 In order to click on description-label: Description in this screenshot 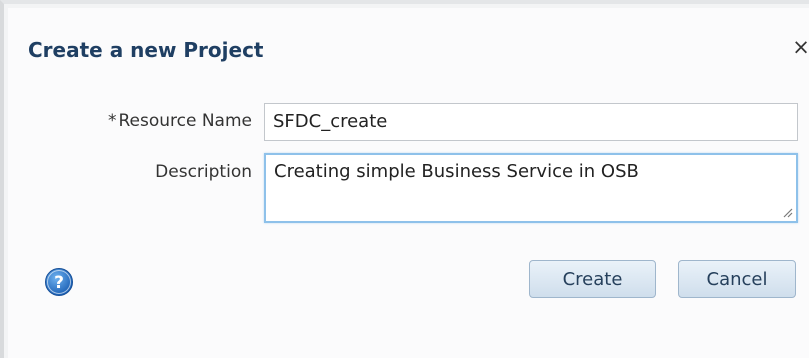, I will do `click(203, 172)`.